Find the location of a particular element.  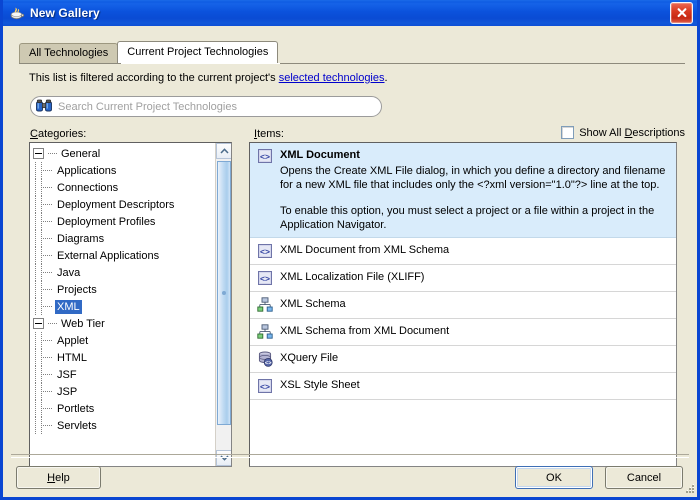

tree-item-deployment-profiles: Deployment Profiles is located at coordinates (123, 221).